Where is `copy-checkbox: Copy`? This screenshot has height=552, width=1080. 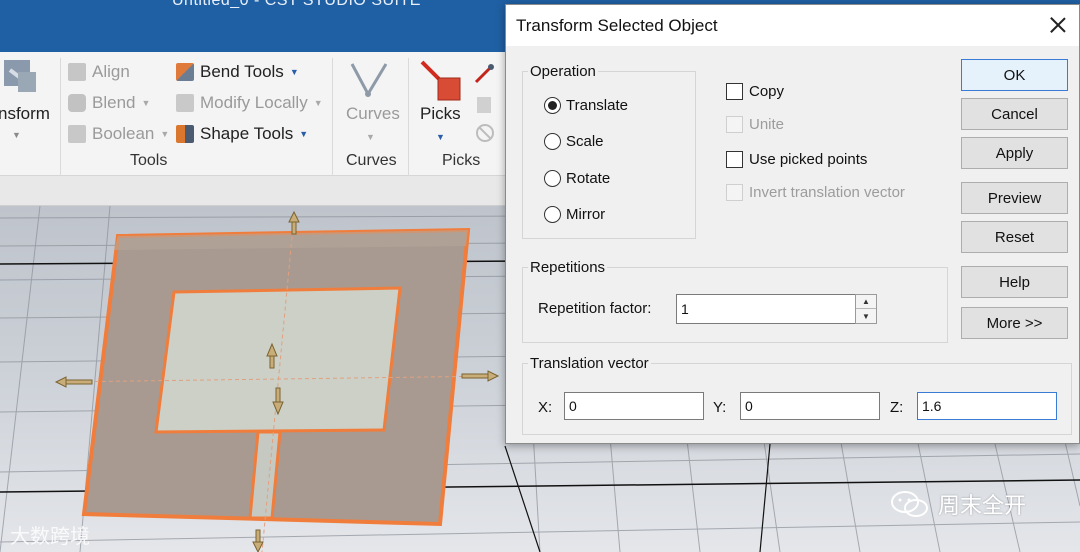 copy-checkbox: Copy is located at coordinates (755, 91).